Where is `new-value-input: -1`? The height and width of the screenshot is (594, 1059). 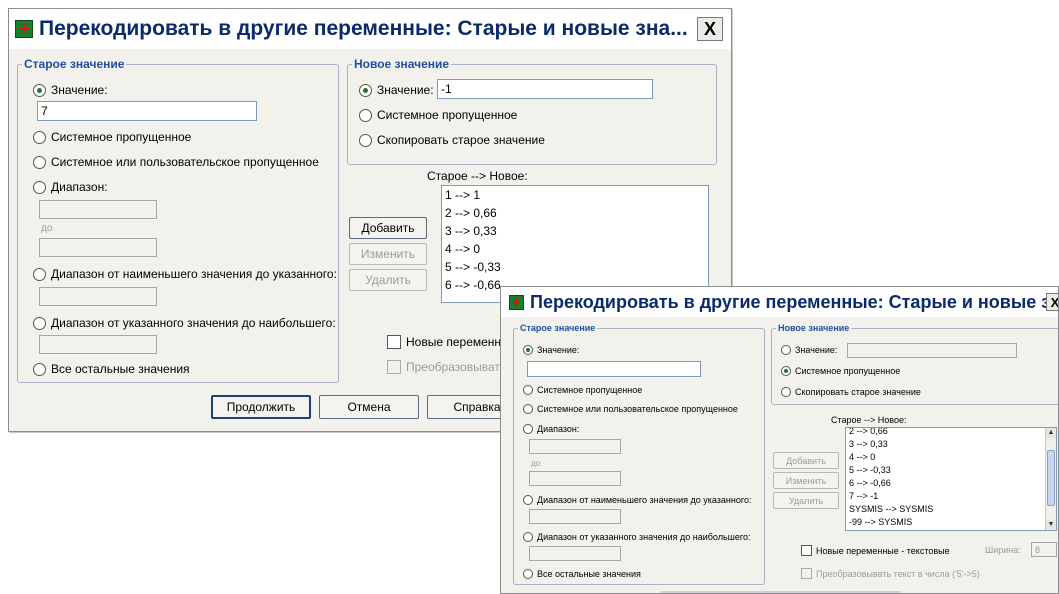 new-value-input: -1 is located at coordinates (545, 89).